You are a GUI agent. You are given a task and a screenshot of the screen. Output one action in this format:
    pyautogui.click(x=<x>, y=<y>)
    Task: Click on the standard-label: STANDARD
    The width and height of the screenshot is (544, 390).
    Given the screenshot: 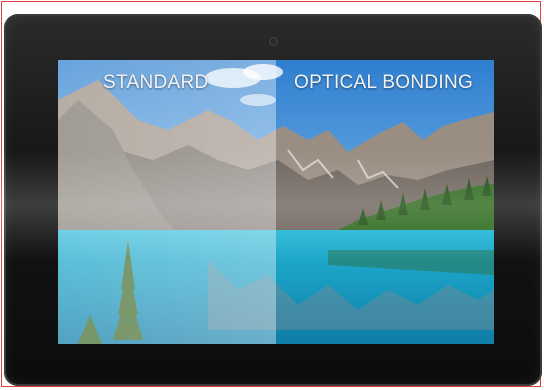 What is the action you would take?
    pyautogui.click(x=156, y=82)
    